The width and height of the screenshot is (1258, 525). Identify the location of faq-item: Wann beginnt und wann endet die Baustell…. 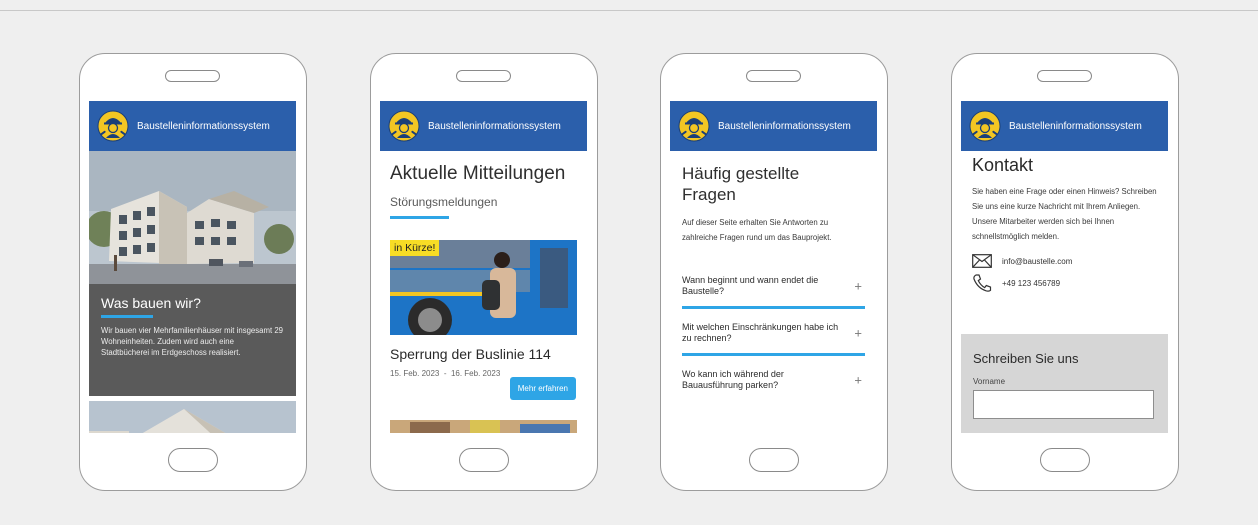
(773, 286).